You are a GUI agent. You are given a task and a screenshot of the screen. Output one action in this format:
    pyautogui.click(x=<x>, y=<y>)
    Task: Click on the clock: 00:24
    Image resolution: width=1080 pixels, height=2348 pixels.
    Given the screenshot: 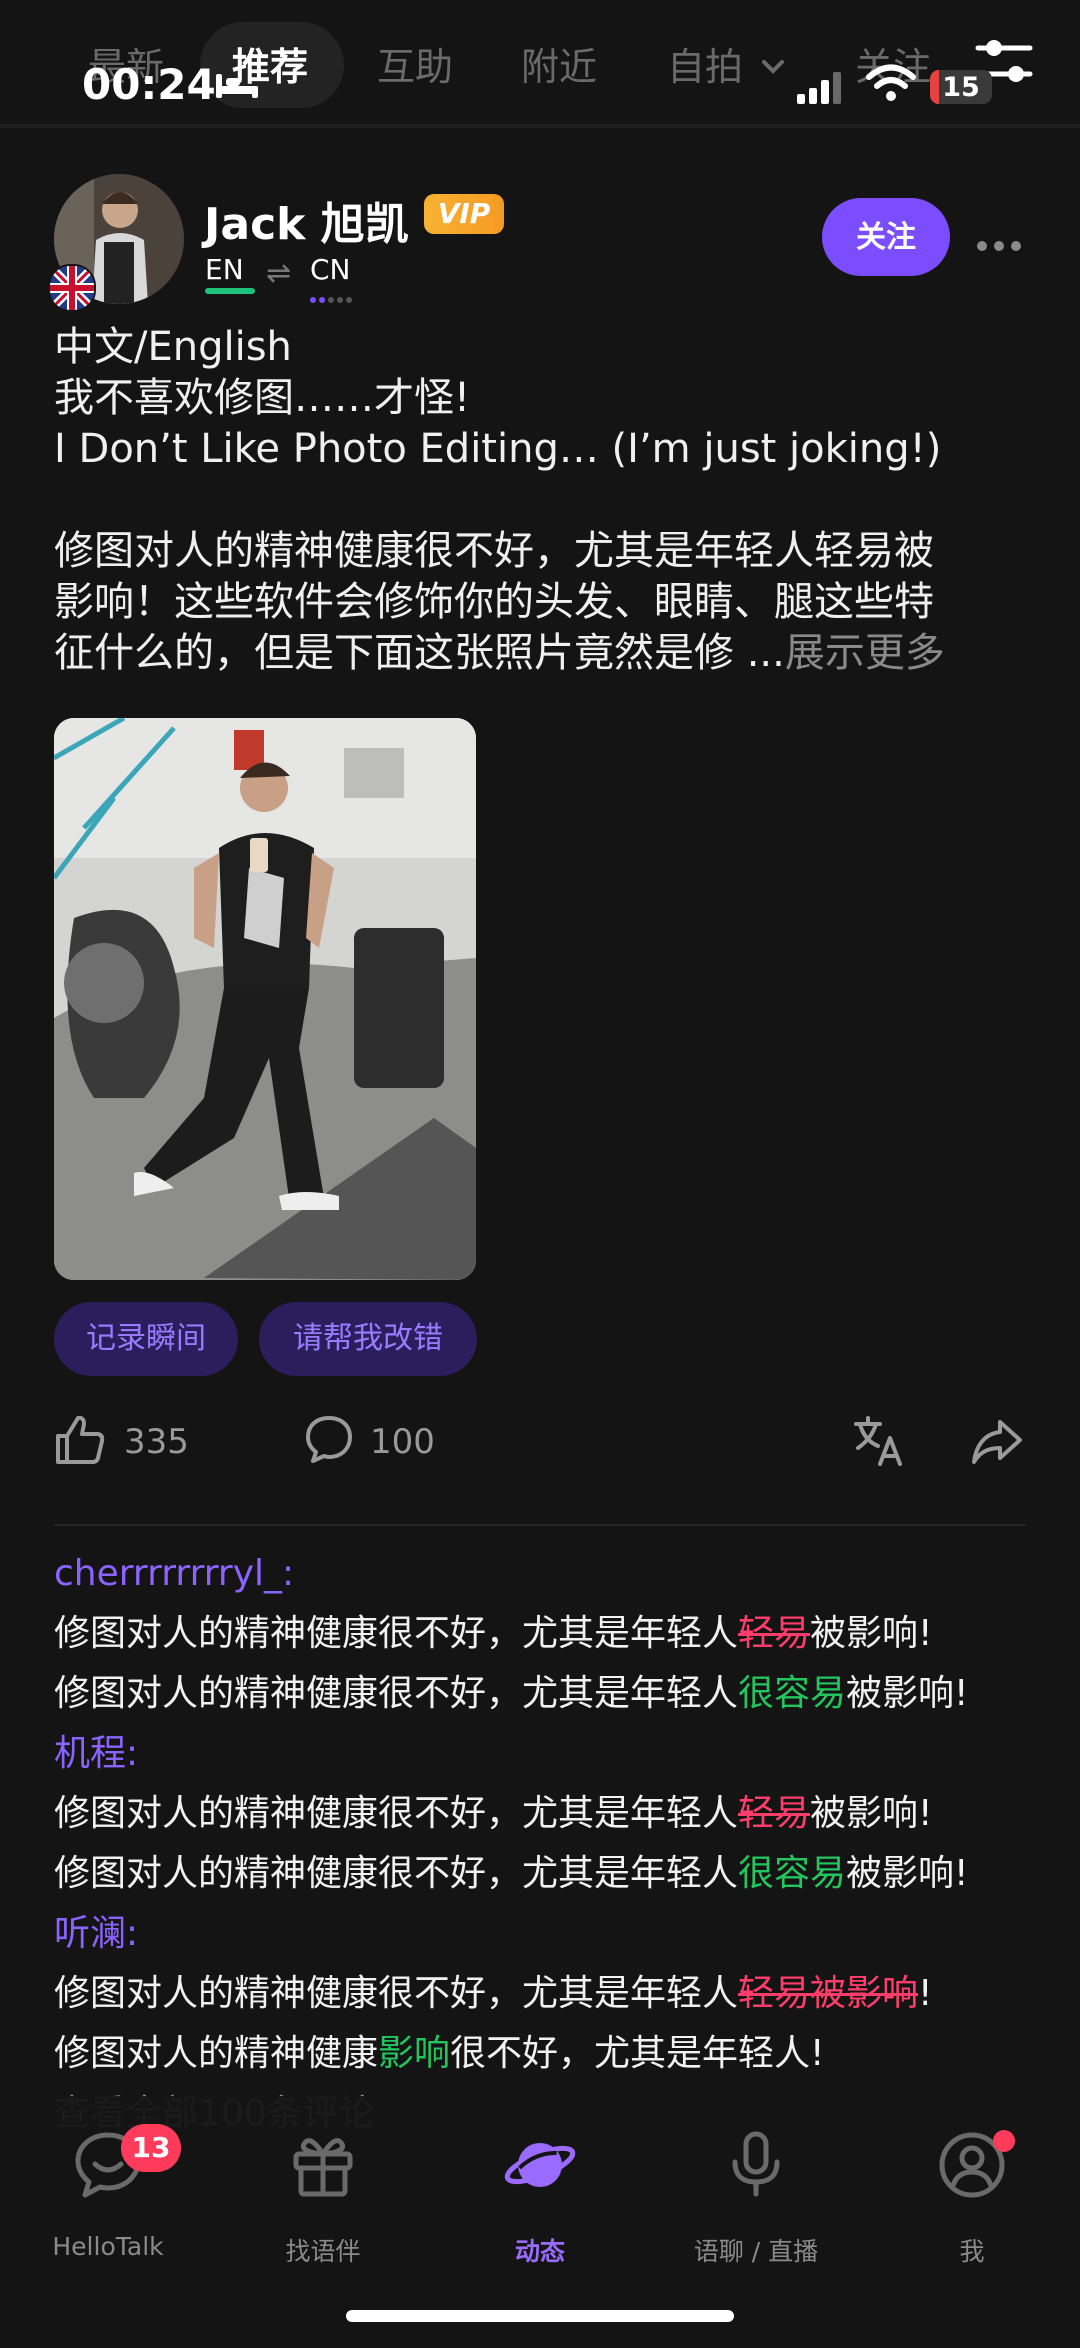 What is the action you would take?
    pyautogui.click(x=149, y=84)
    